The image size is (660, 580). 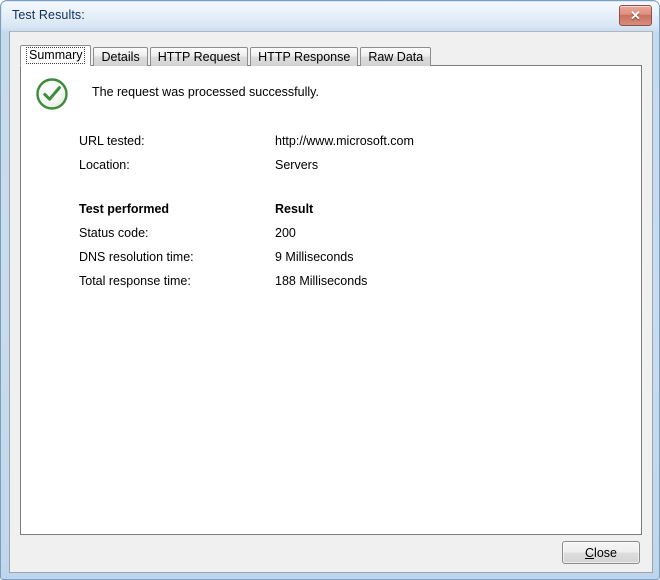 What do you see at coordinates (349, 238) in the screenshot?
I see `row-status-code: Status code: 200` at bounding box center [349, 238].